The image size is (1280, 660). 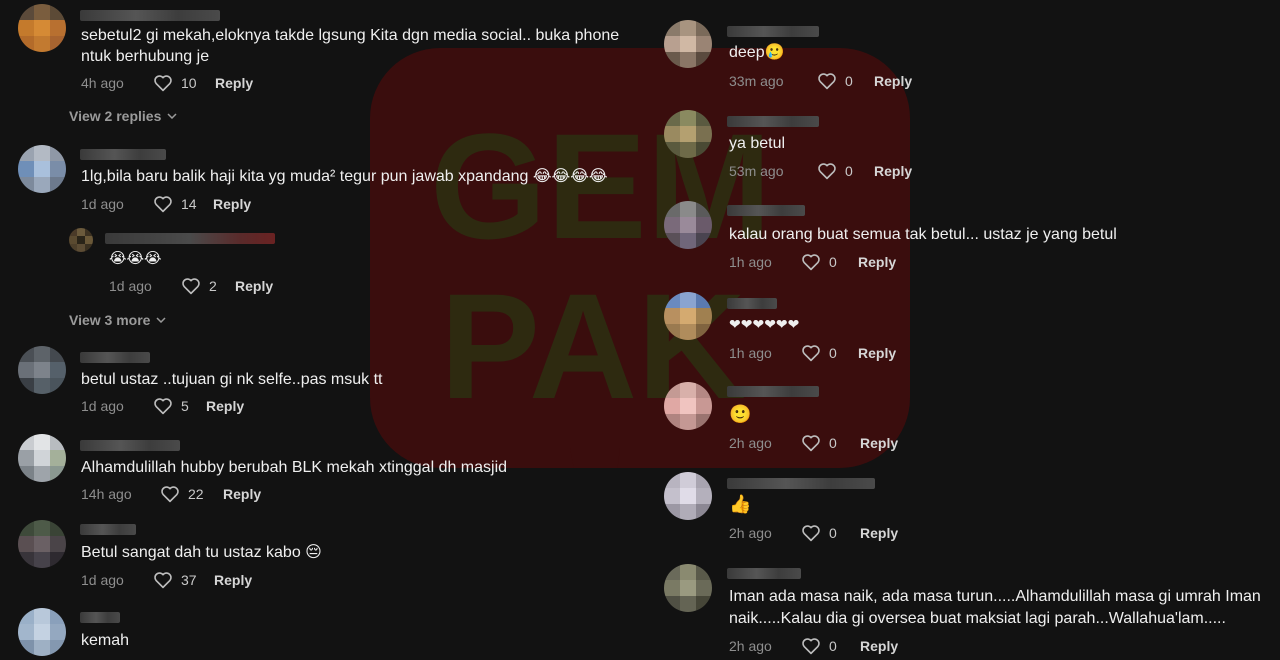 What do you see at coordinates (964, 418) in the screenshot?
I see `comment-item: 🙂 2h ago 0 Reply` at bounding box center [964, 418].